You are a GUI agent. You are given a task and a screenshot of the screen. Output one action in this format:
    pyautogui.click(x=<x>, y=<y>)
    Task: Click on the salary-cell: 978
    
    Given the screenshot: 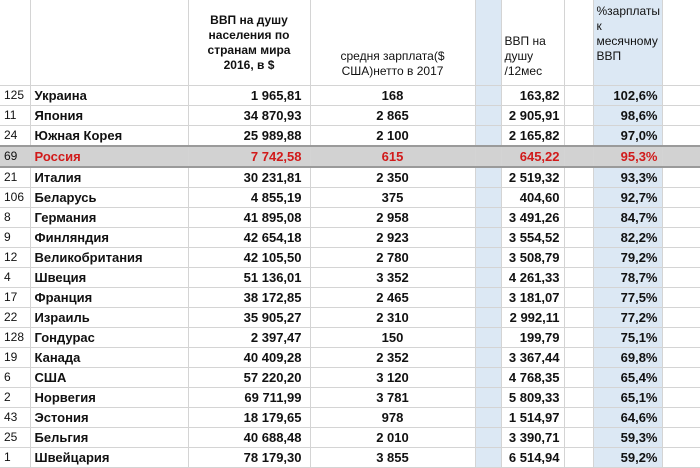 What is the action you would take?
    pyautogui.click(x=393, y=417)
    